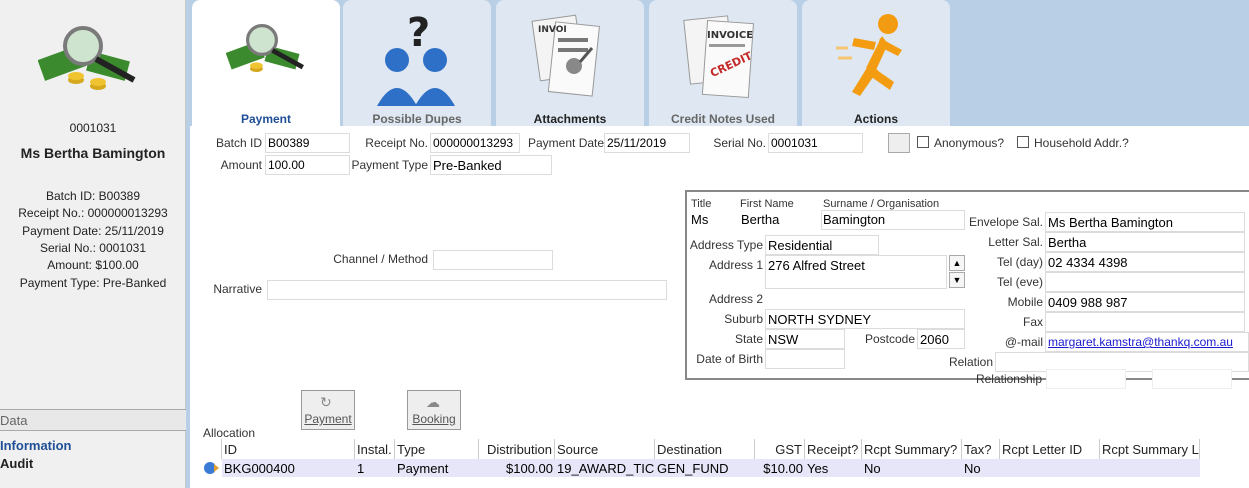 This screenshot has height=488, width=1249. Describe the element at coordinates (805, 359) in the screenshot. I see `date-of-birth-field` at that location.